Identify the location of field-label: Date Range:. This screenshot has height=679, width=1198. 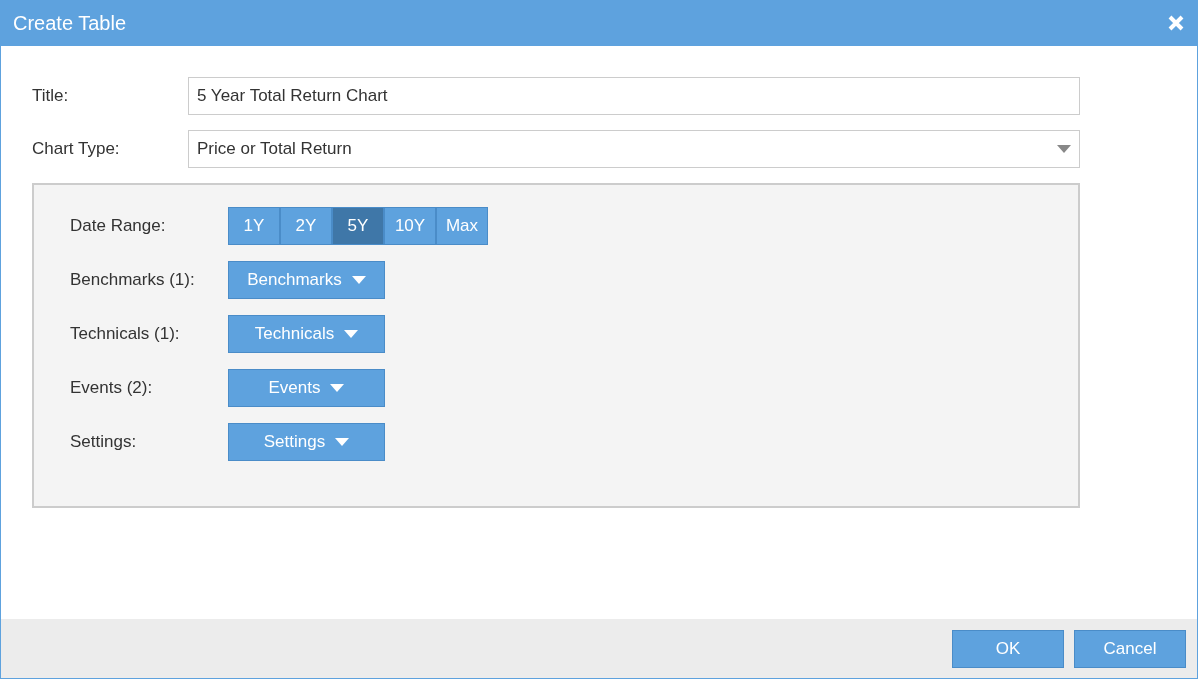
(118, 226).